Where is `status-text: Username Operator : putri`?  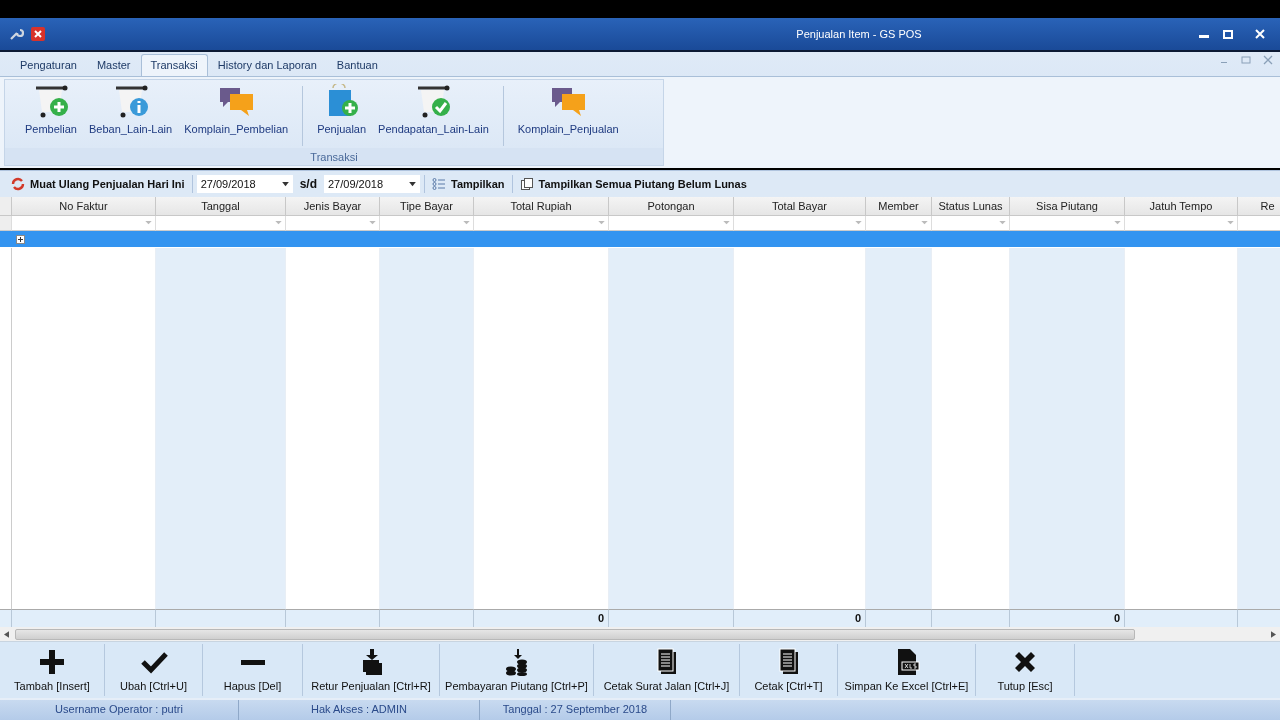
status-text: Username Operator : putri is located at coordinates (119, 710).